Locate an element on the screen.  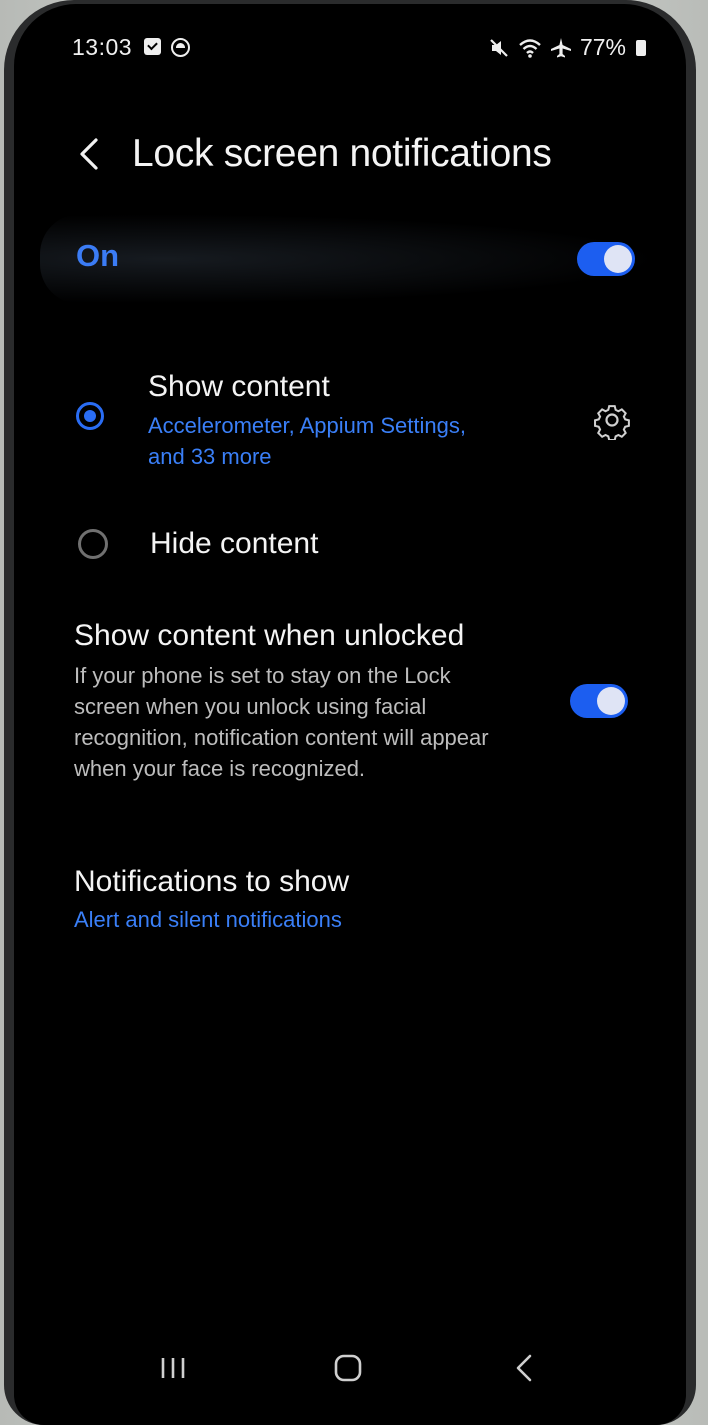
unlocked-toggle is located at coordinates (599, 701).